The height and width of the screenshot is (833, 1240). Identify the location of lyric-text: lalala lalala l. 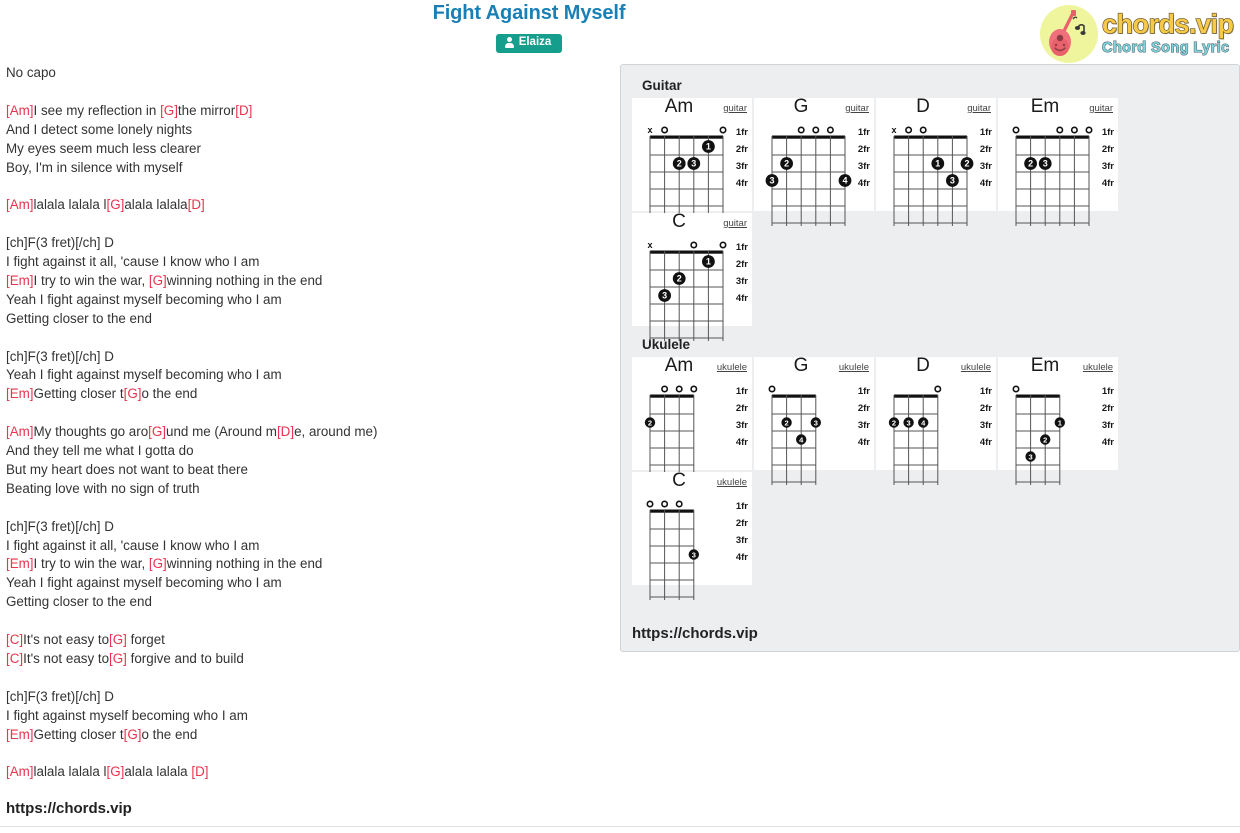
(70, 205).